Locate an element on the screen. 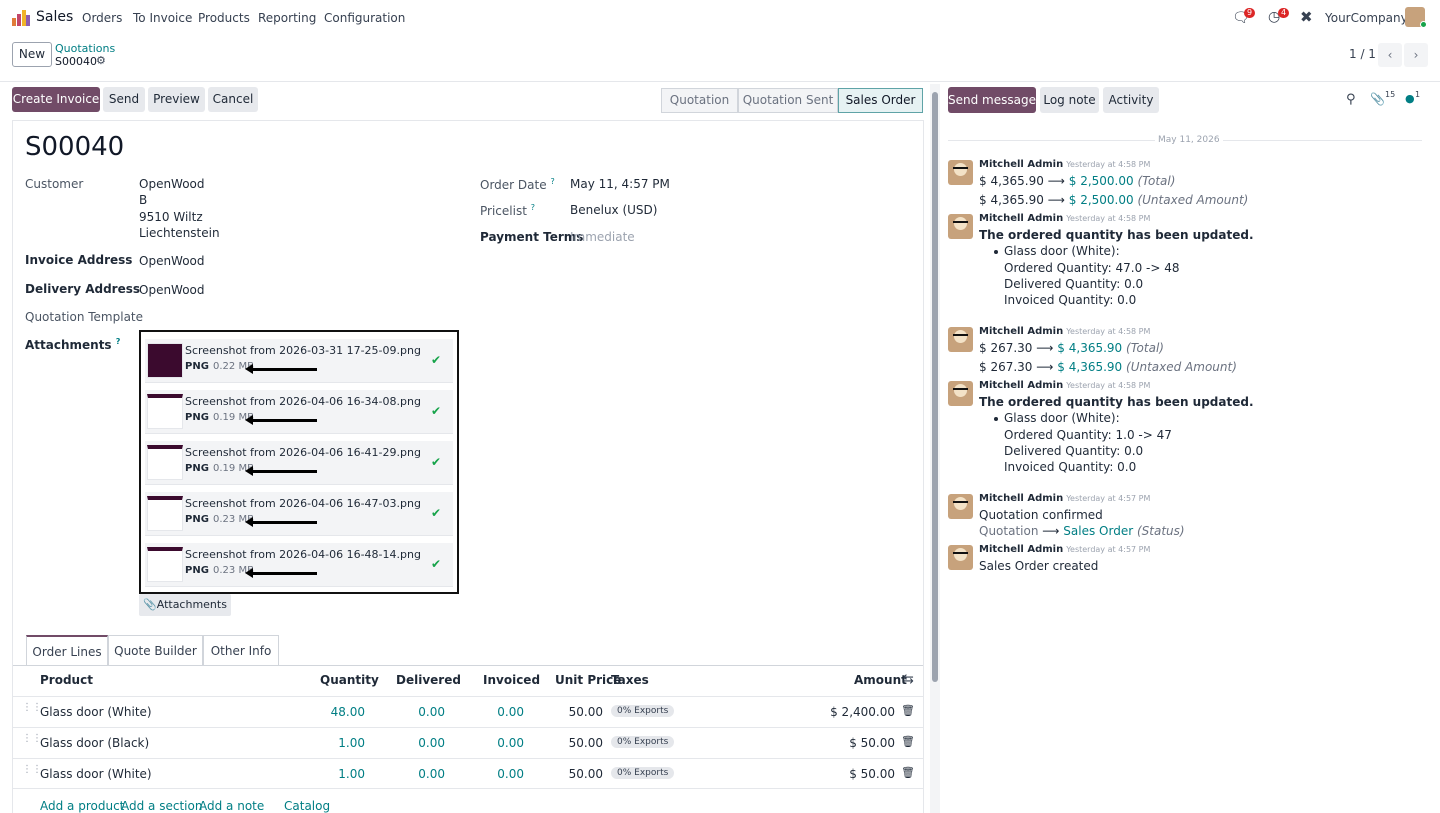 Image resolution: width=1440 pixels, height=813 pixels. payment-terms-field: Immediate is located at coordinates (602, 237).